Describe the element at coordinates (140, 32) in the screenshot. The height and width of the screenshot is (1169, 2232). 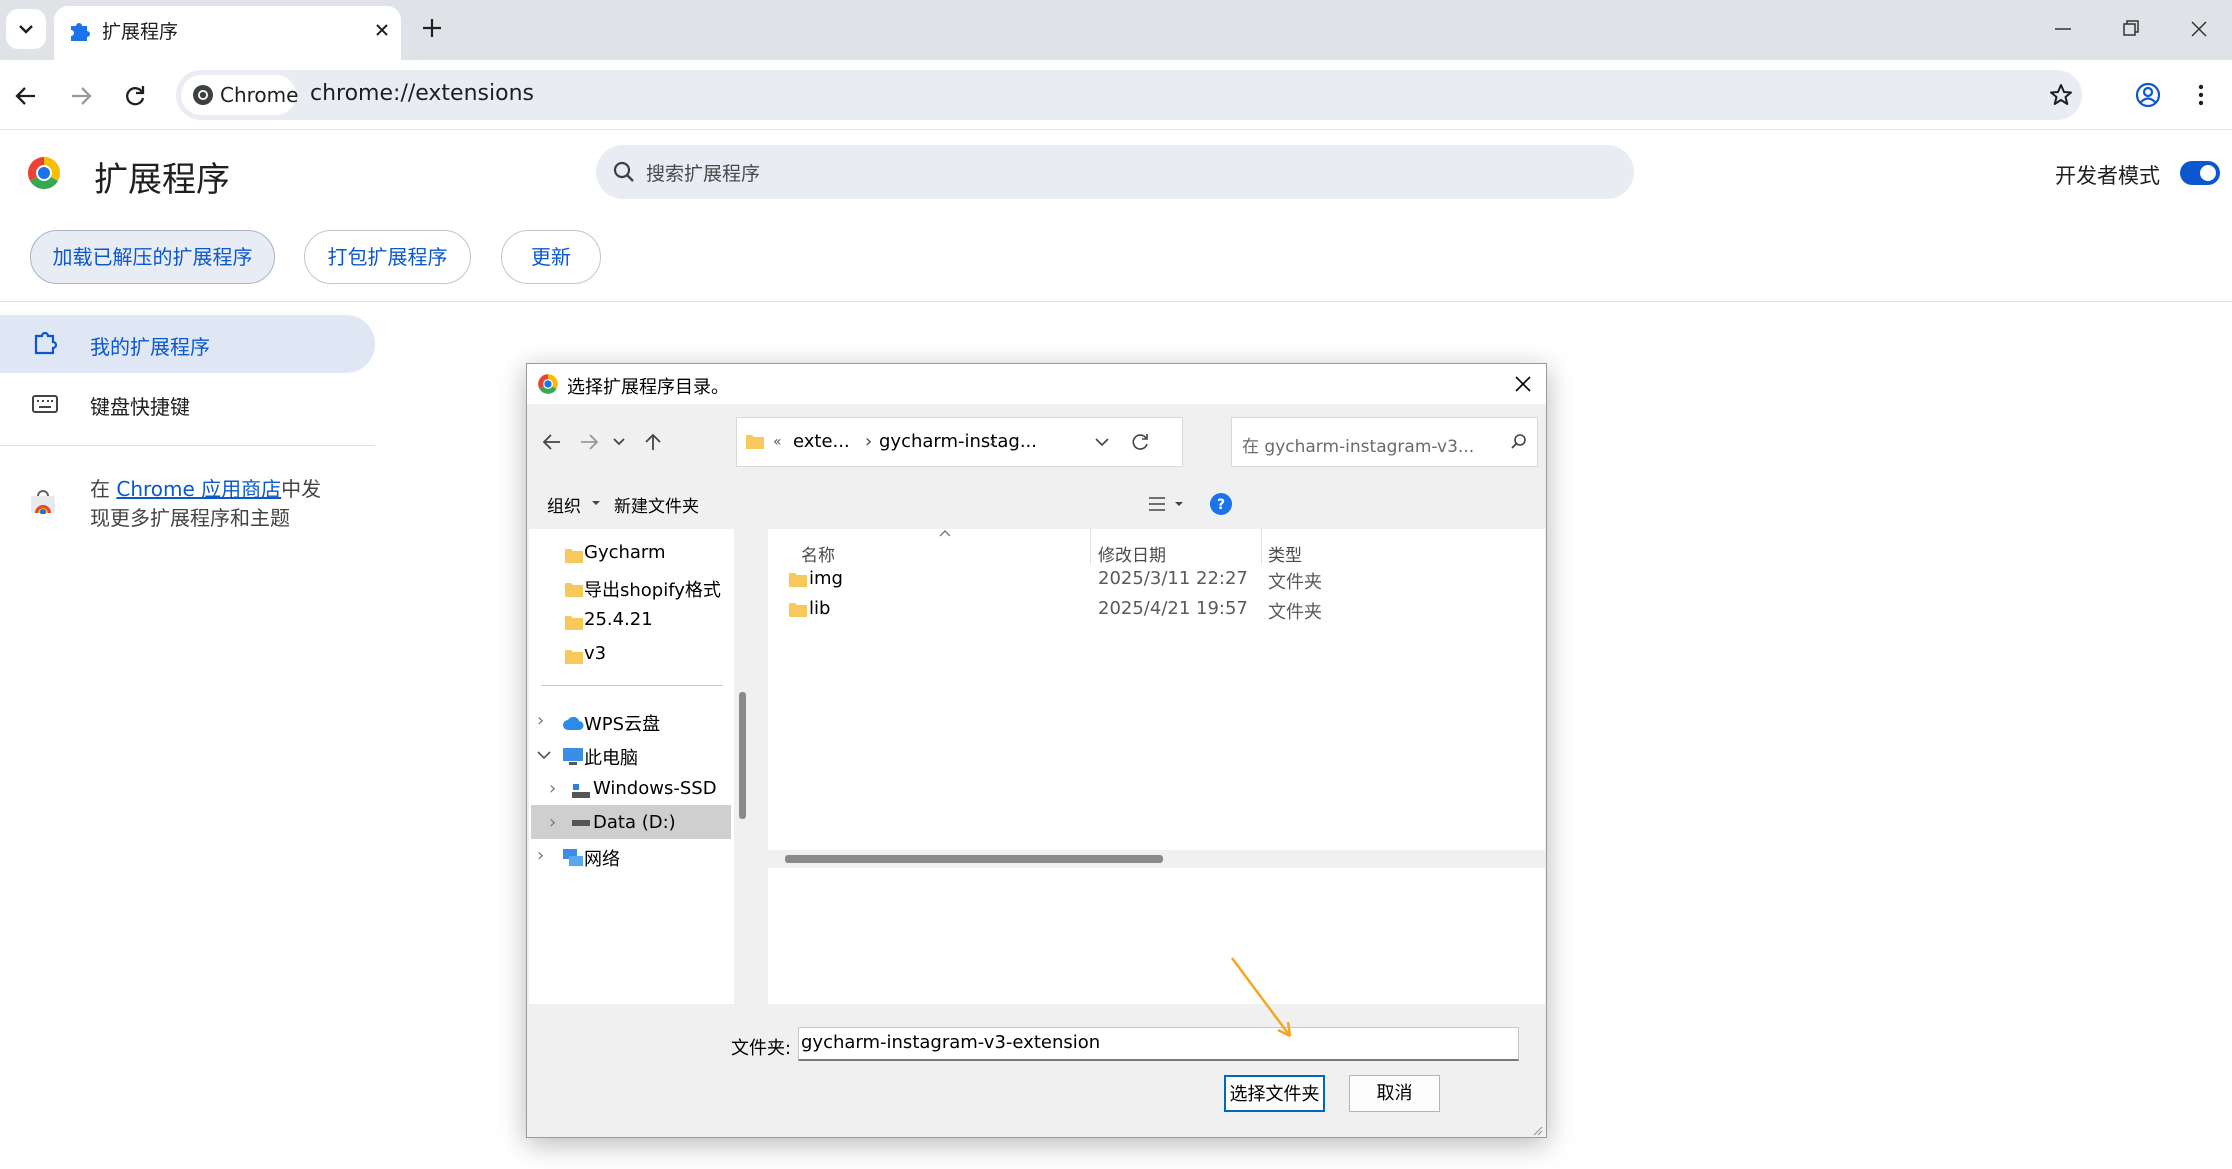
I see `tab-title: 扩展程序` at that location.